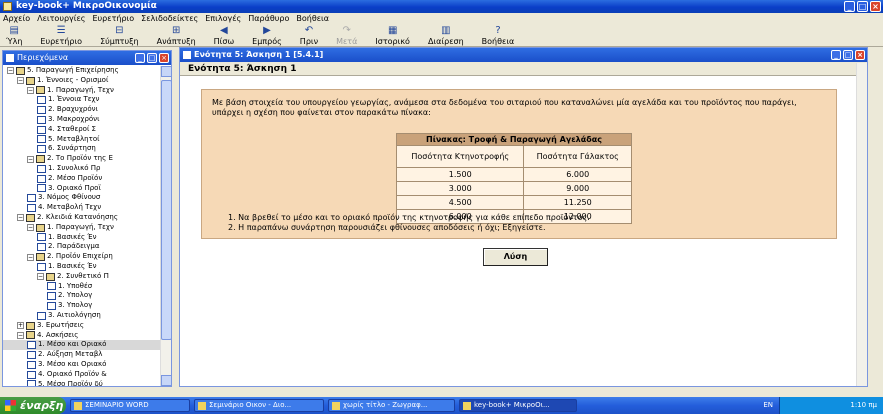  Describe the element at coordinates (140, 58) in the screenshot. I see `panel-minimize-button: _` at that location.